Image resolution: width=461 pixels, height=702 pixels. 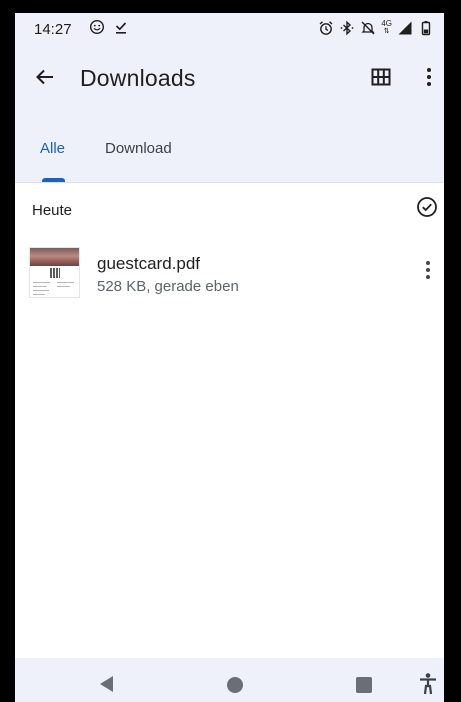 What do you see at coordinates (229, 274) in the screenshot?
I see `file-list-item: guestcard.pdf 528 KB, gerade eben` at bounding box center [229, 274].